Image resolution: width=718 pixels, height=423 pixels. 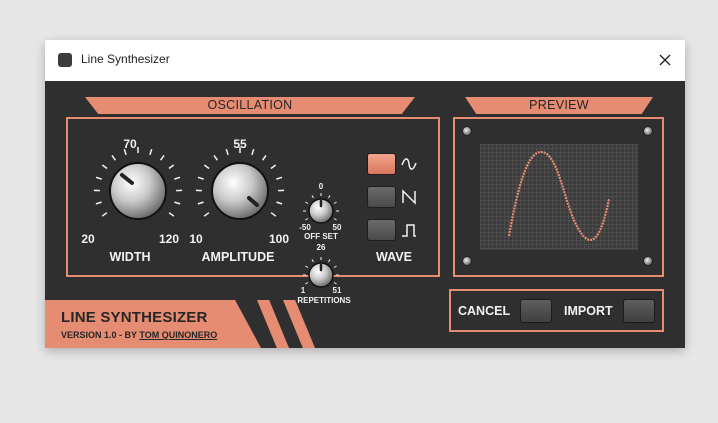 I want to click on sine-wave-icon, so click(x=409, y=164).